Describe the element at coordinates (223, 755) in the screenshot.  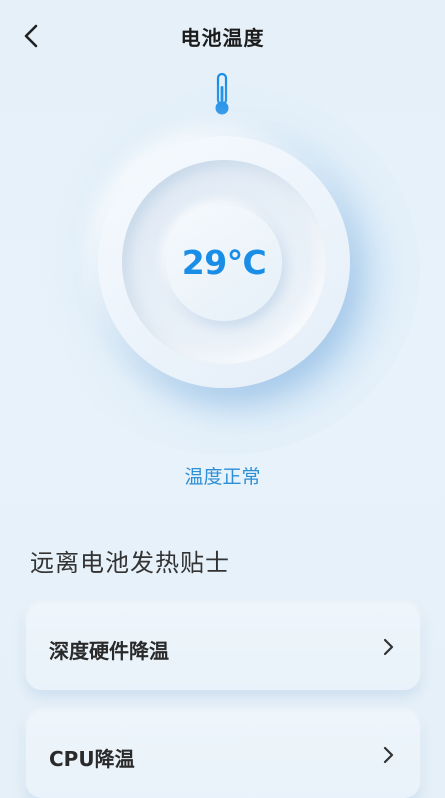
I see `tip-card-cpu-cooling: CPU降温` at that location.